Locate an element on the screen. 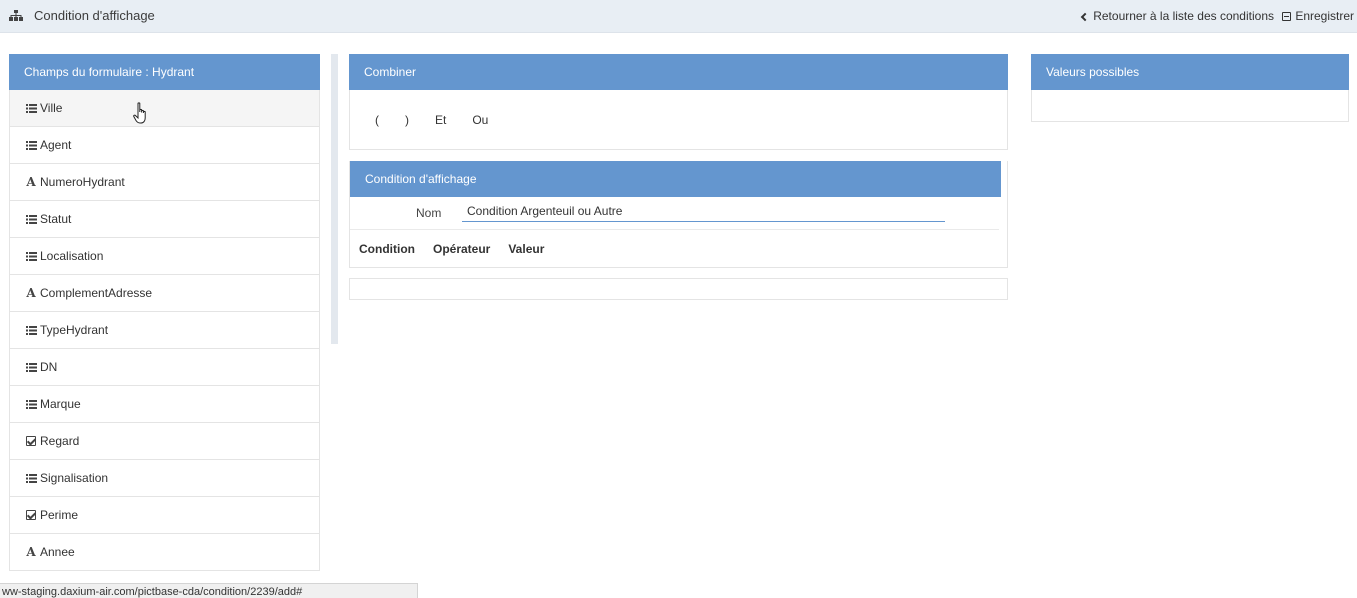  back-to-list-label: Retourner à la liste des conditions is located at coordinates (1183, 16).